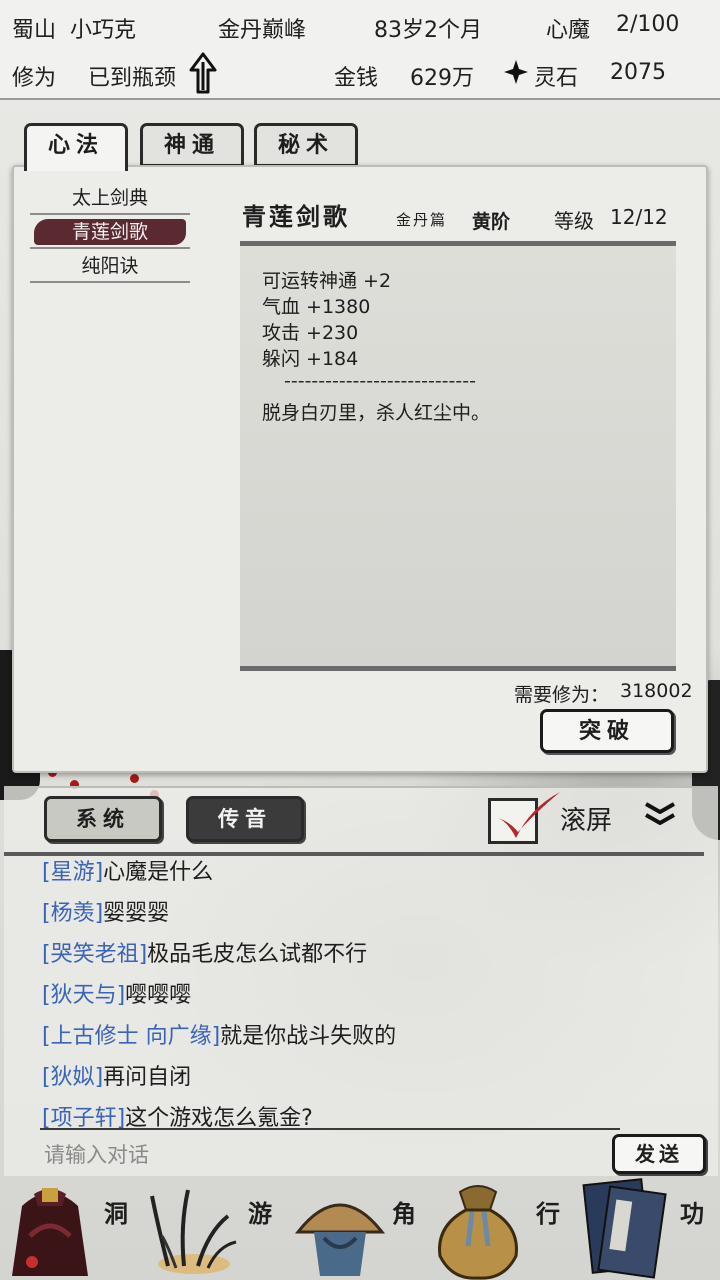 The image size is (720, 1280). I want to click on effect-line: 可运转神通 +2, so click(327, 281).